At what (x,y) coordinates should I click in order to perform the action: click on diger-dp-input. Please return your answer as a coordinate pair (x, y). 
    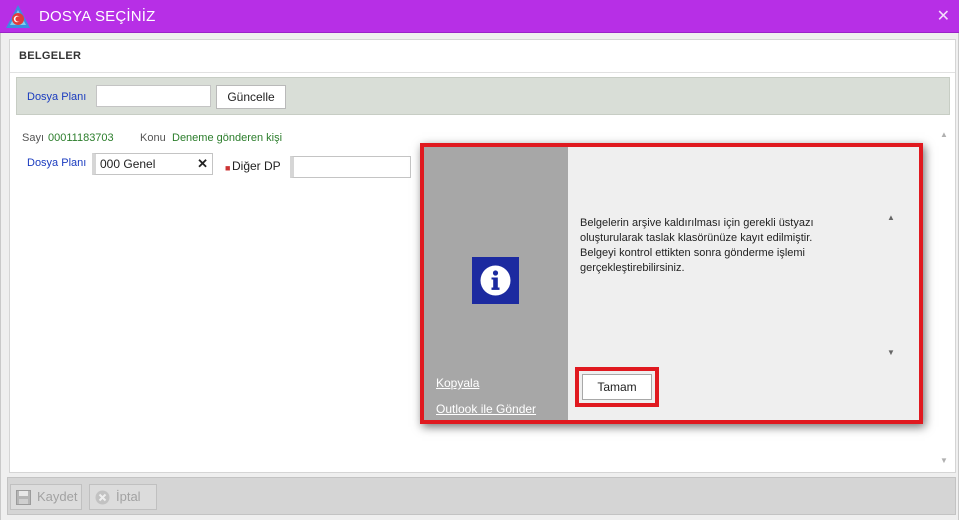
    Looking at the image, I should click on (350, 167).